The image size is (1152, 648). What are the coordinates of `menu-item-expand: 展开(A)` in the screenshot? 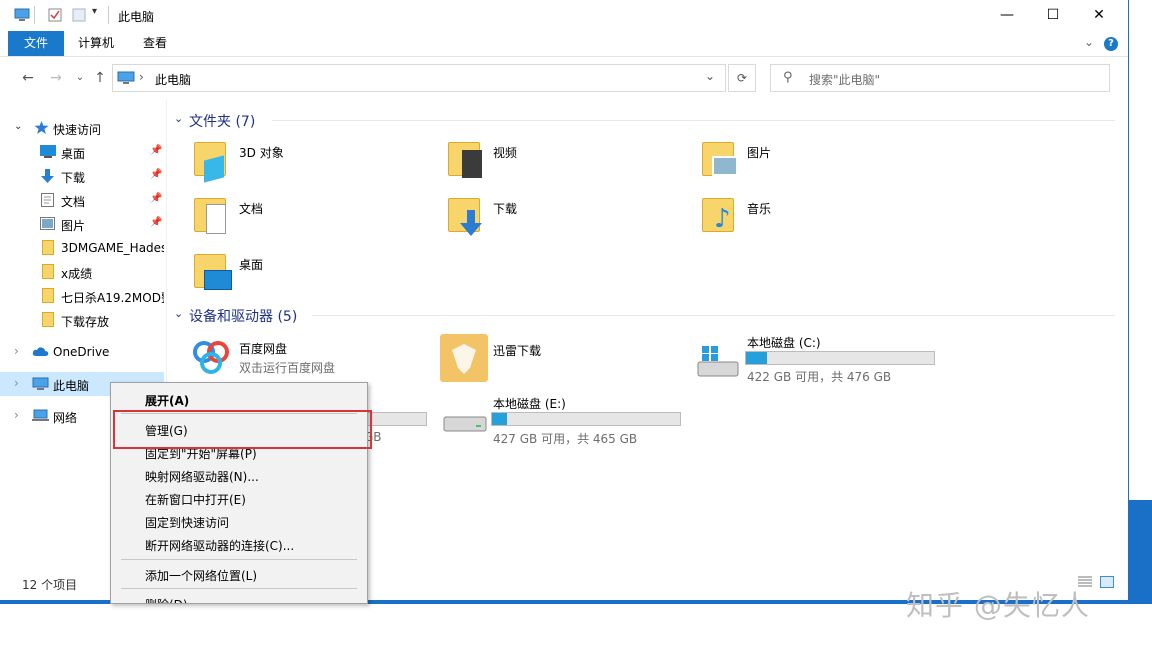 It's located at (167, 400).